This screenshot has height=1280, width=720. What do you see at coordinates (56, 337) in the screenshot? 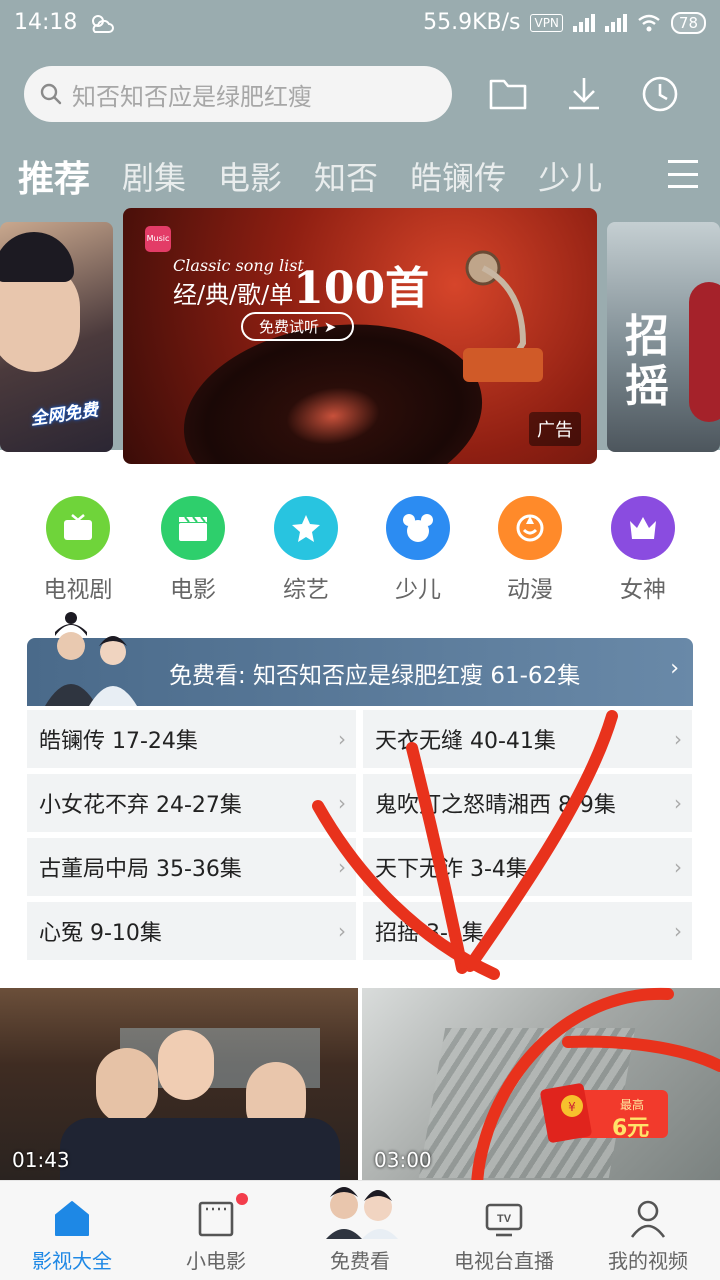
I see `banner-left-slide: 全网免费` at bounding box center [56, 337].